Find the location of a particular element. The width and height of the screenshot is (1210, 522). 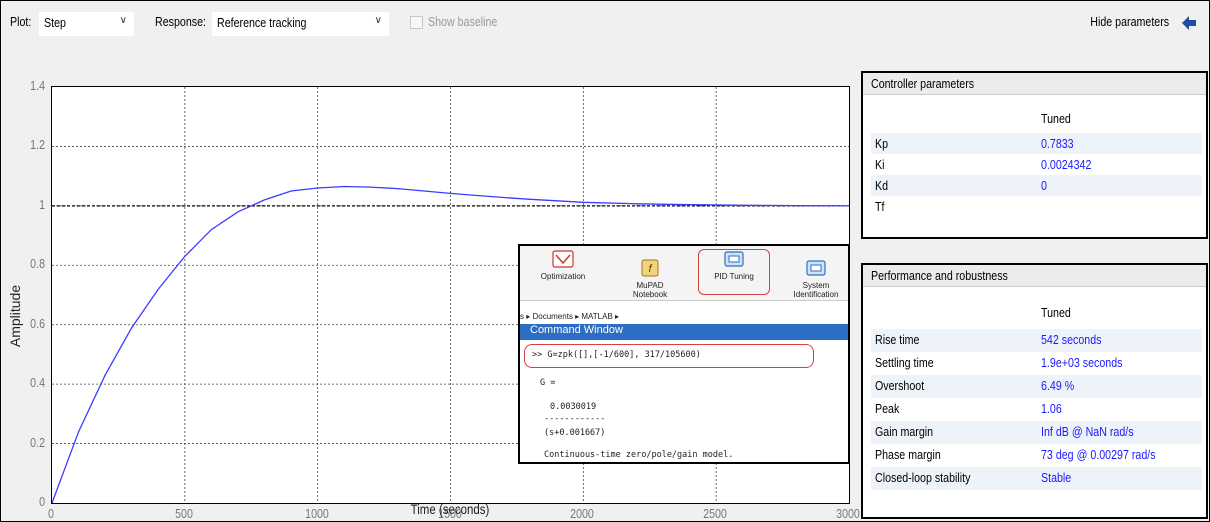

system-identification-icon is located at coordinates (816, 268).